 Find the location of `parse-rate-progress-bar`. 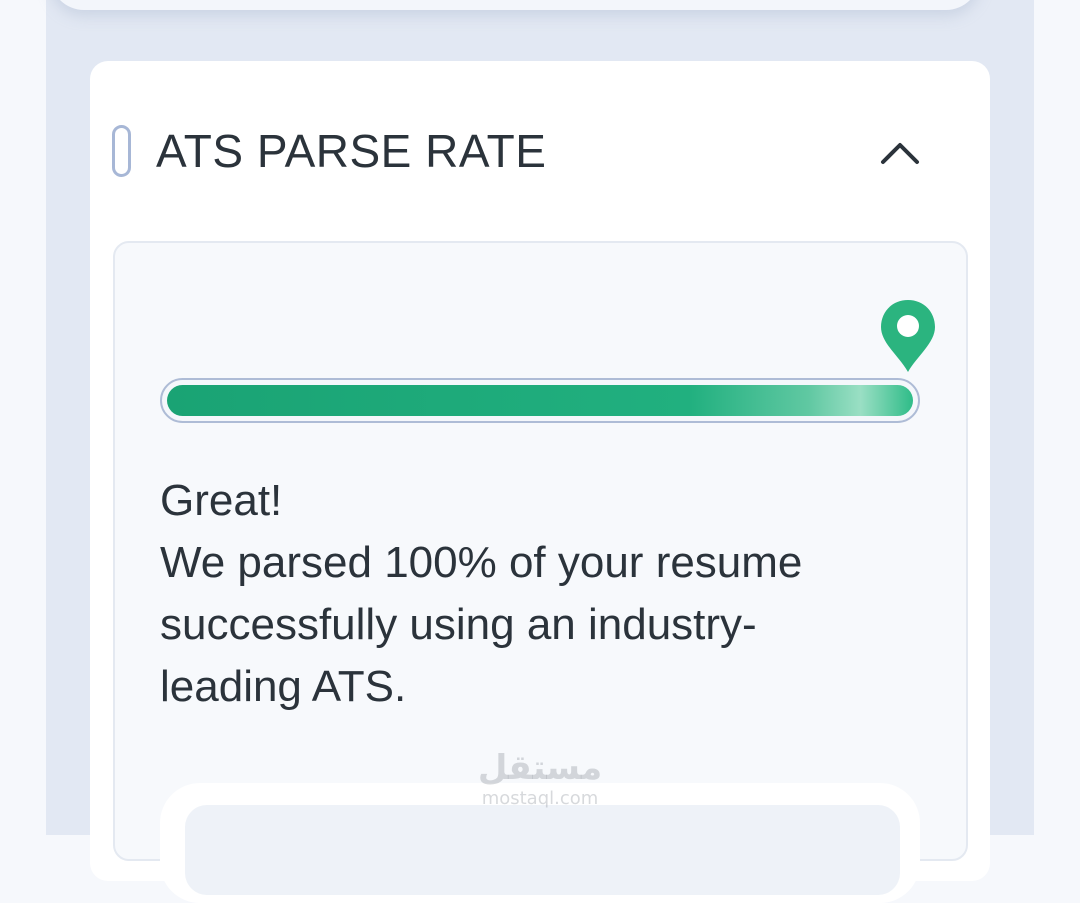

parse-rate-progress-bar is located at coordinates (540, 400).